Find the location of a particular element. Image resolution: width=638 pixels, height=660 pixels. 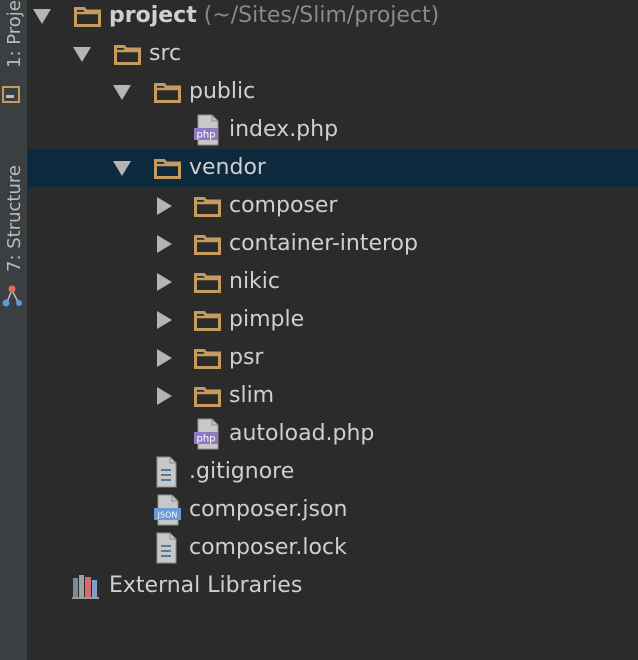

tree-row-container-interop: container-interop is located at coordinates (333, 244).